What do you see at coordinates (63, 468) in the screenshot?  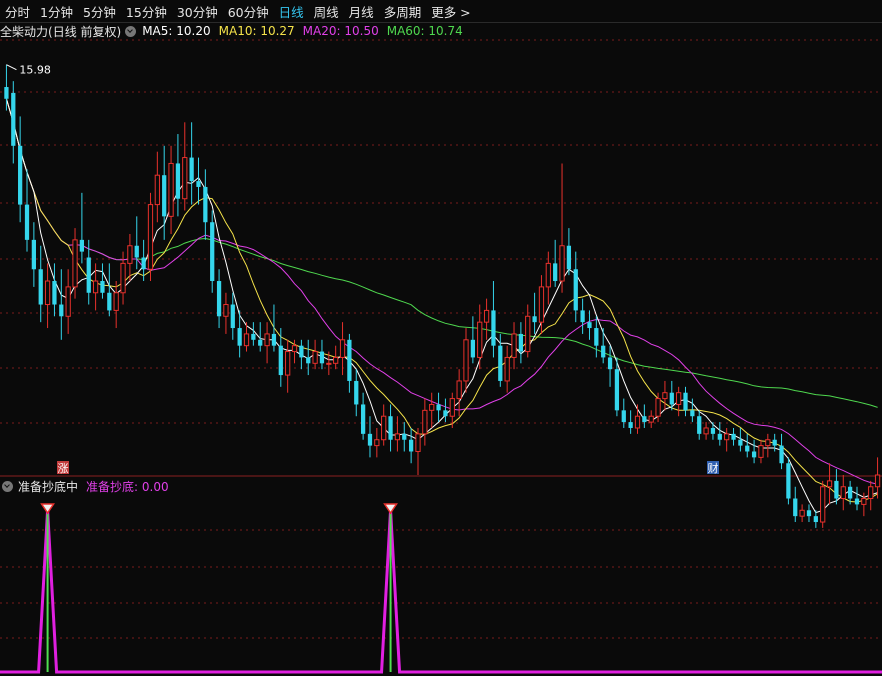 I see `event-marker-0: 涨` at bounding box center [63, 468].